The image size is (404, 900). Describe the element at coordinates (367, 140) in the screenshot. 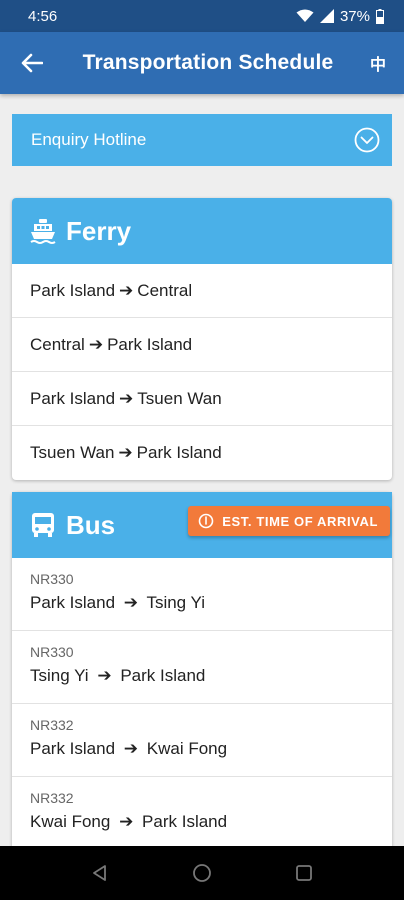

I see `chevron-down-circle-icon` at that location.